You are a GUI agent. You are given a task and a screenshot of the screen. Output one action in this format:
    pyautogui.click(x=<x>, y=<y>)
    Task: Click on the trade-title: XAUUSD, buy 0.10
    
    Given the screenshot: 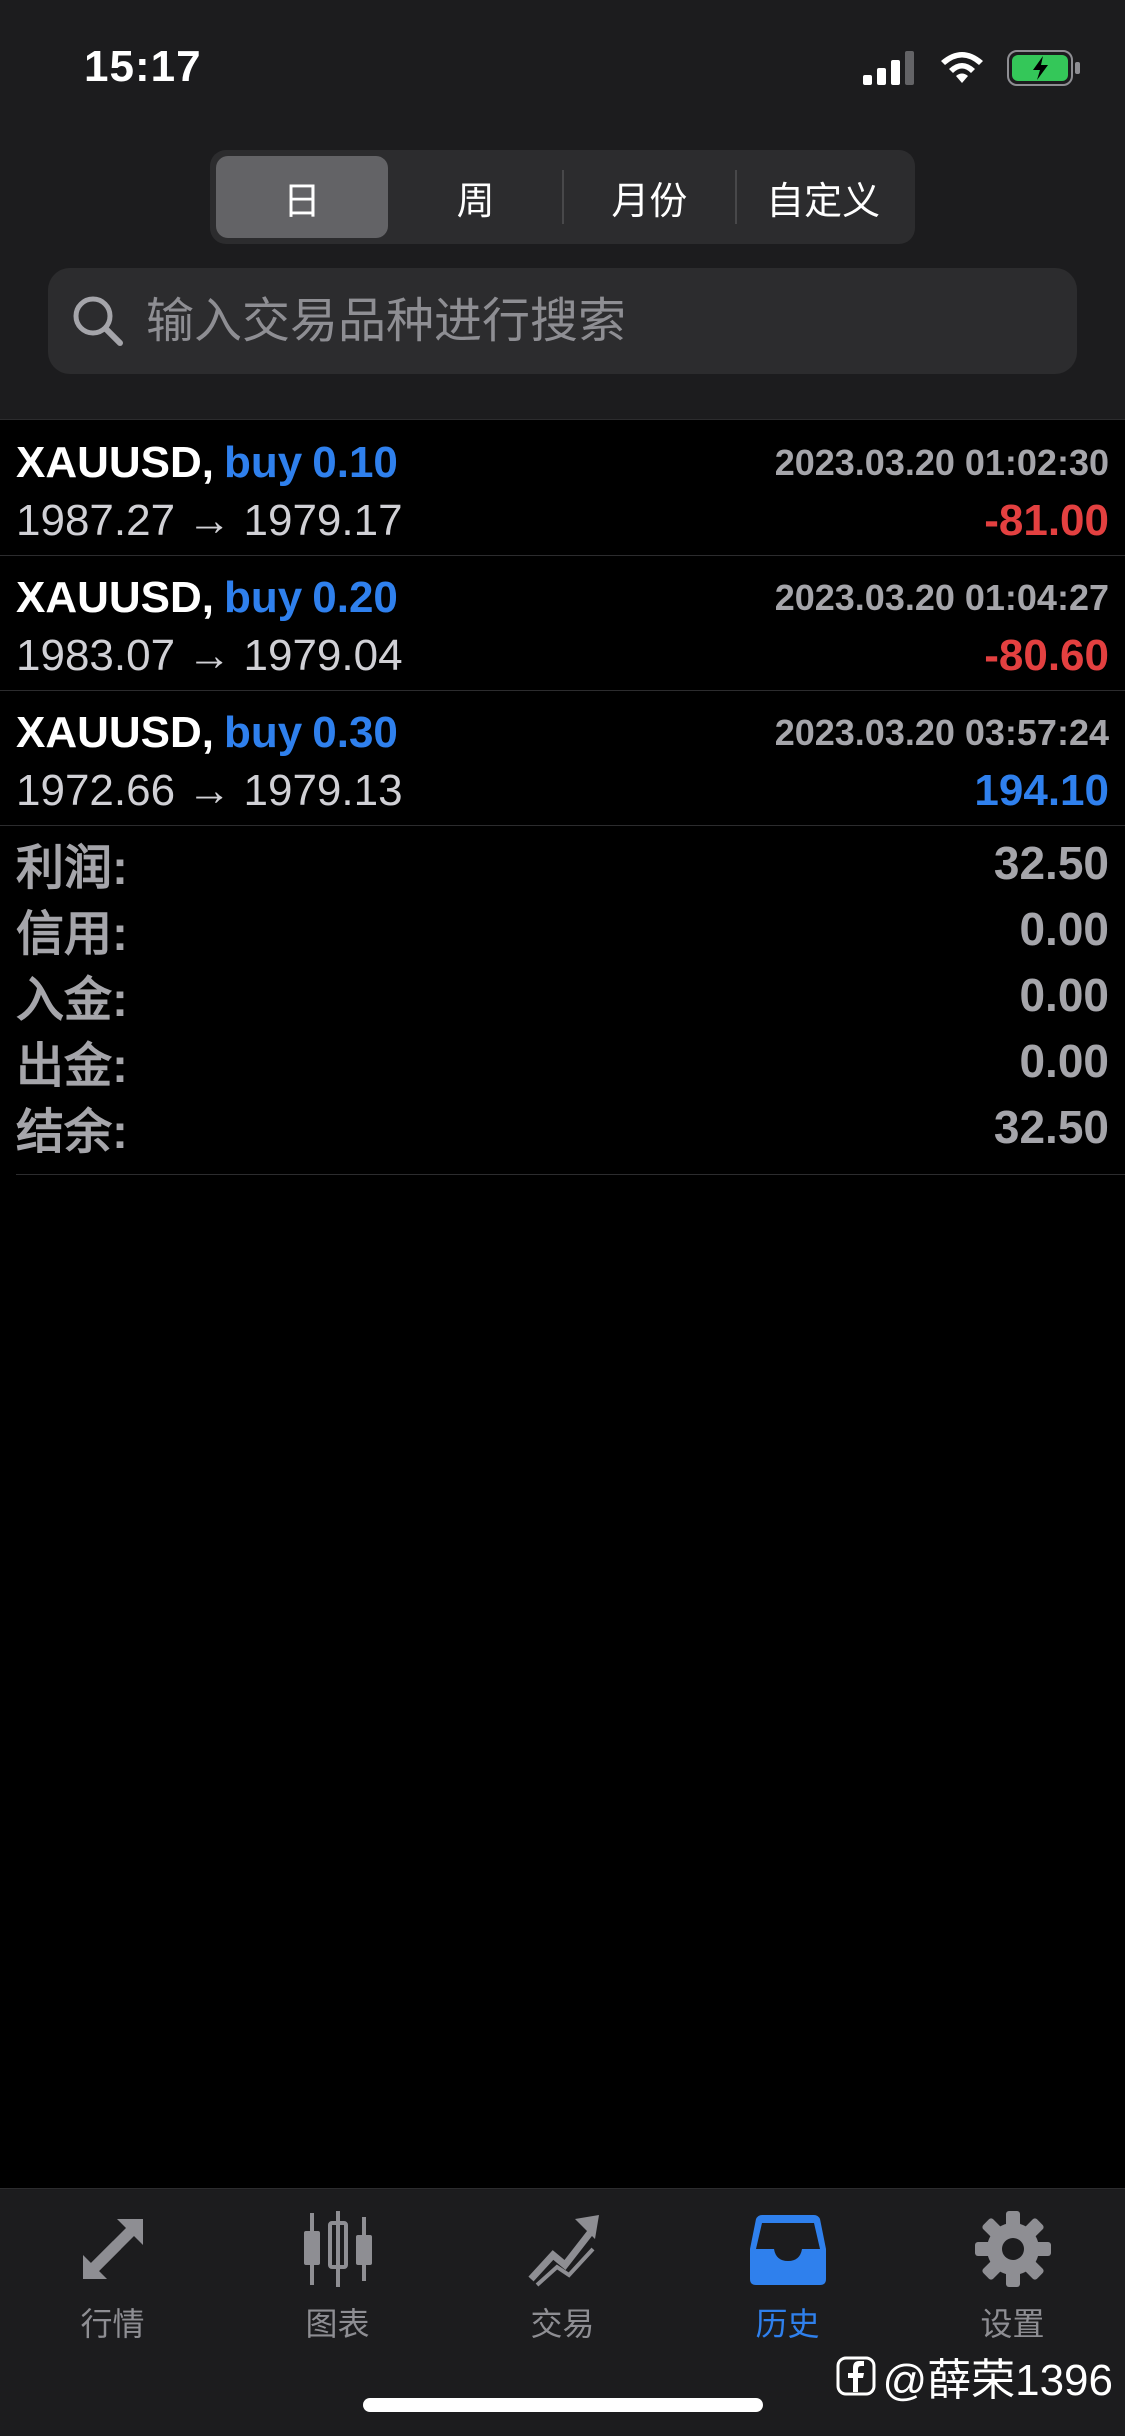 What is the action you would take?
    pyautogui.click(x=207, y=463)
    